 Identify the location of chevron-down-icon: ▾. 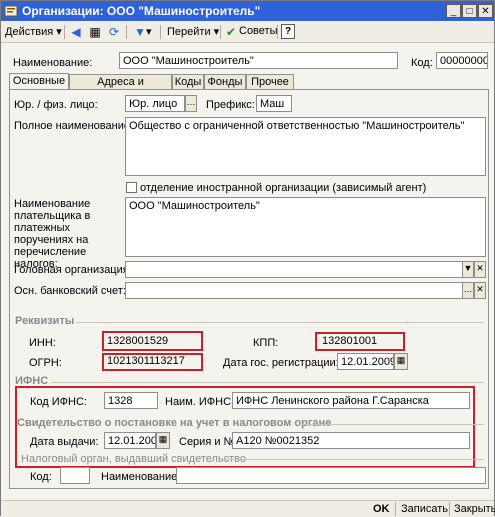
(149, 31).